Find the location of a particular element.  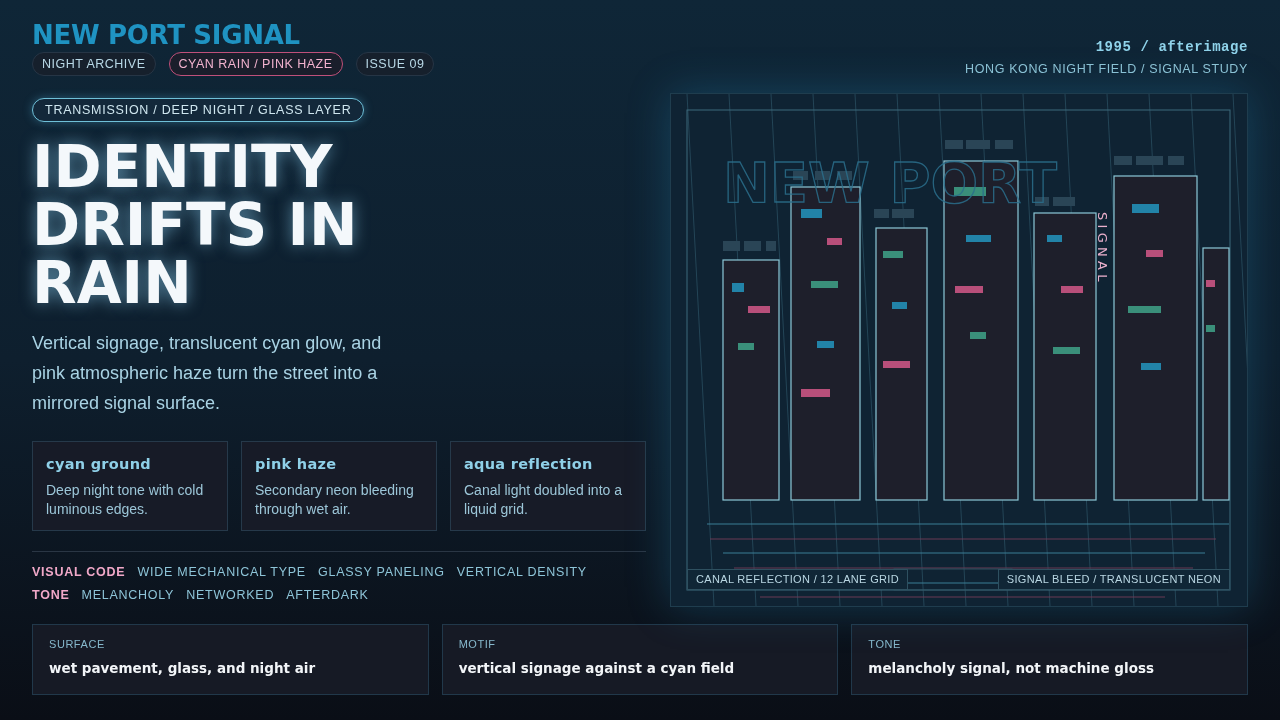

attribute-label: VISUAL CODE is located at coordinates (79, 572).